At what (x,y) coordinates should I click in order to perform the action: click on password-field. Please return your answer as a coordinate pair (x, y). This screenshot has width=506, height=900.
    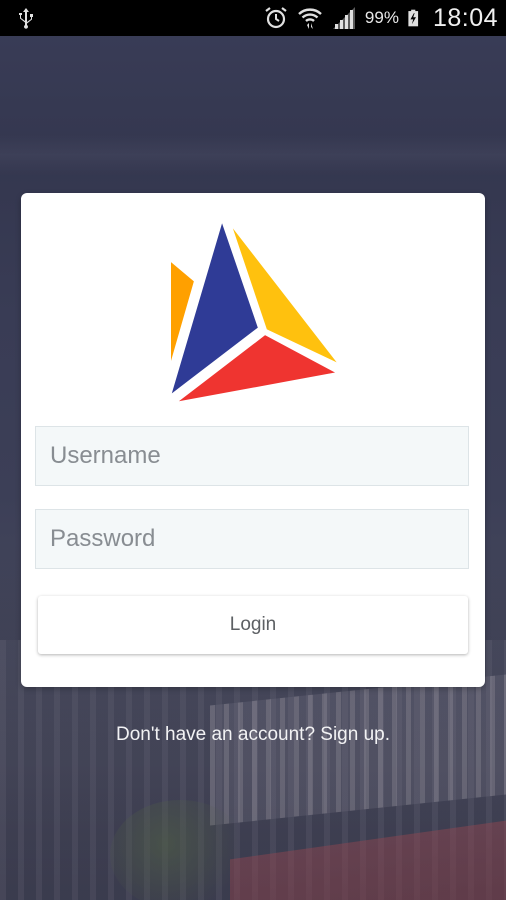
    Looking at the image, I should click on (252, 539).